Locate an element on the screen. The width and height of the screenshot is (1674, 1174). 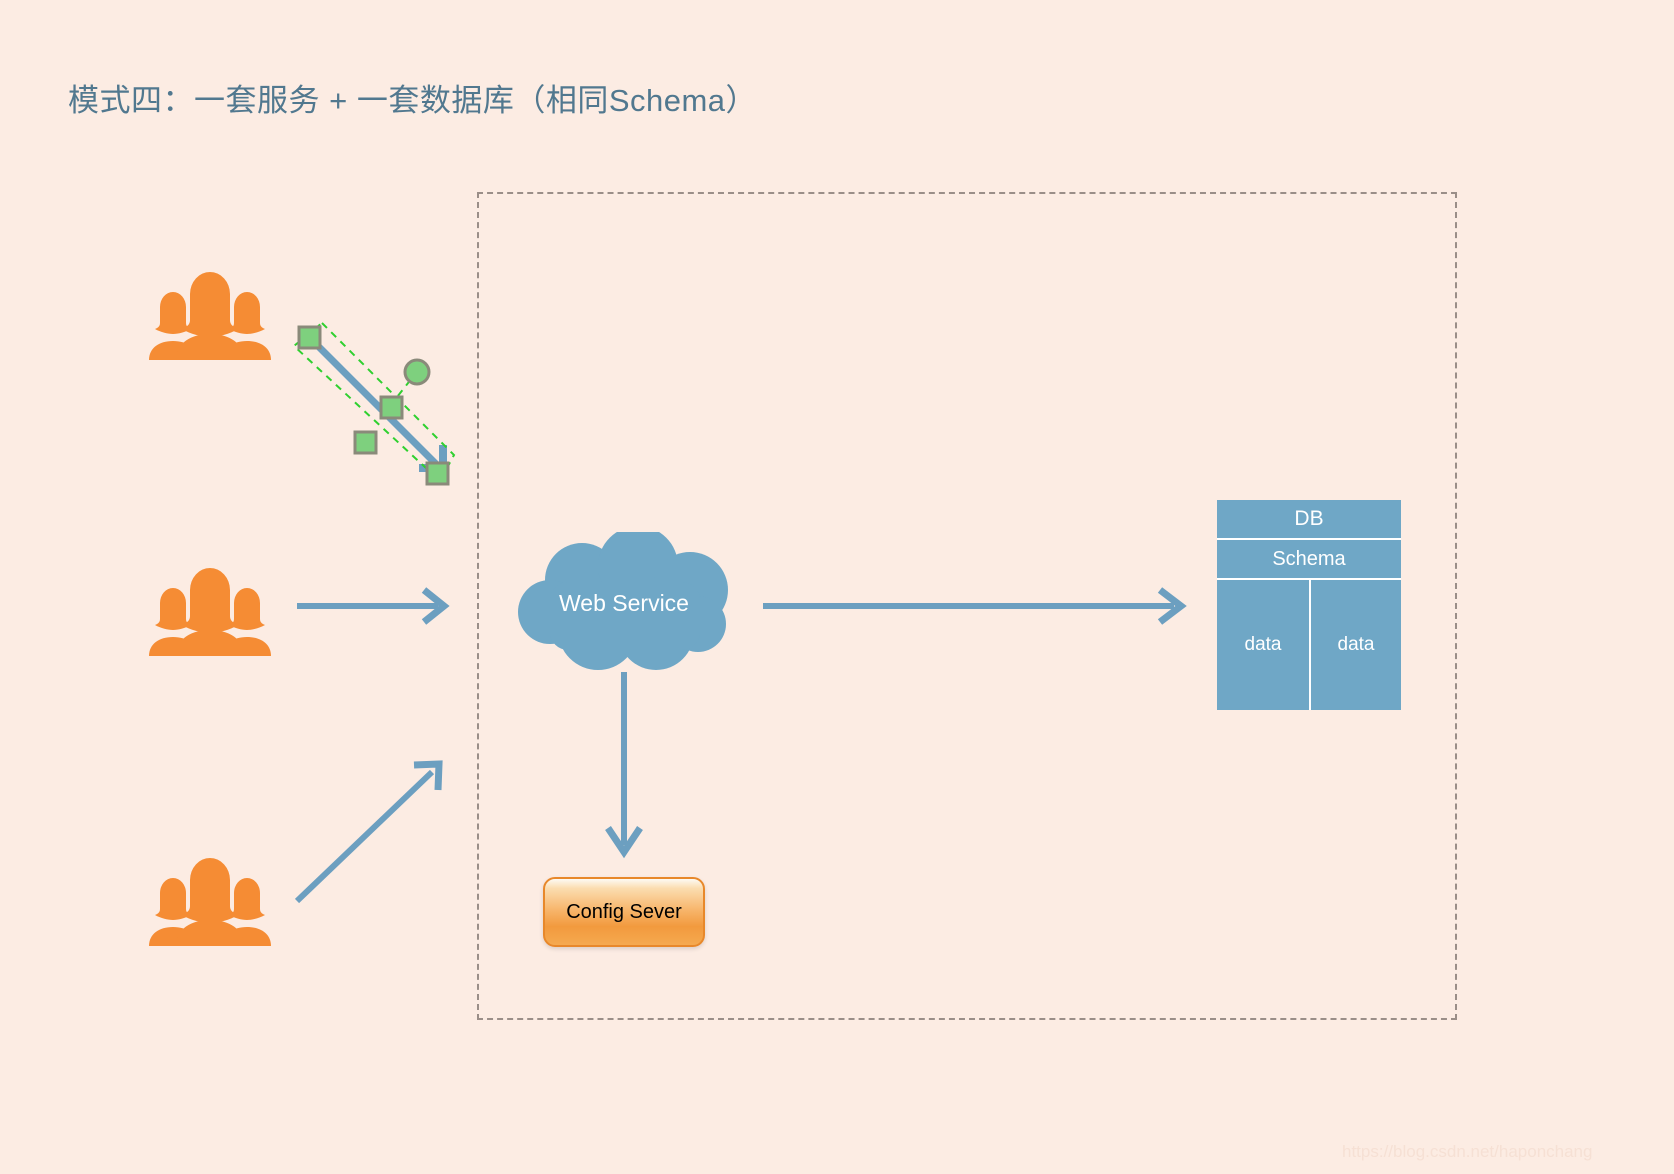
users-group-middle is located at coordinates (210, 612).